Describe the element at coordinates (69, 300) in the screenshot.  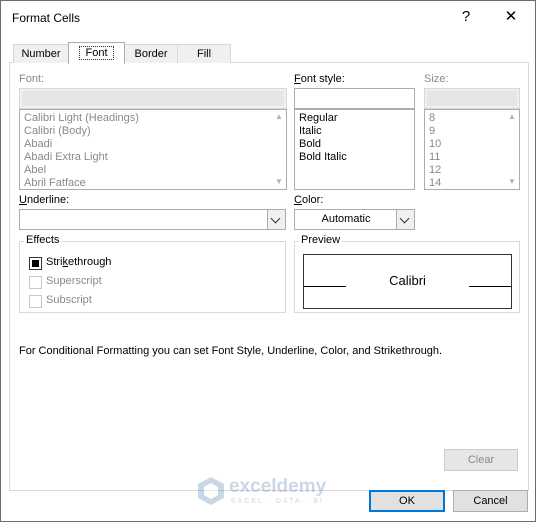
I see `subscript-label: Subscript` at that location.